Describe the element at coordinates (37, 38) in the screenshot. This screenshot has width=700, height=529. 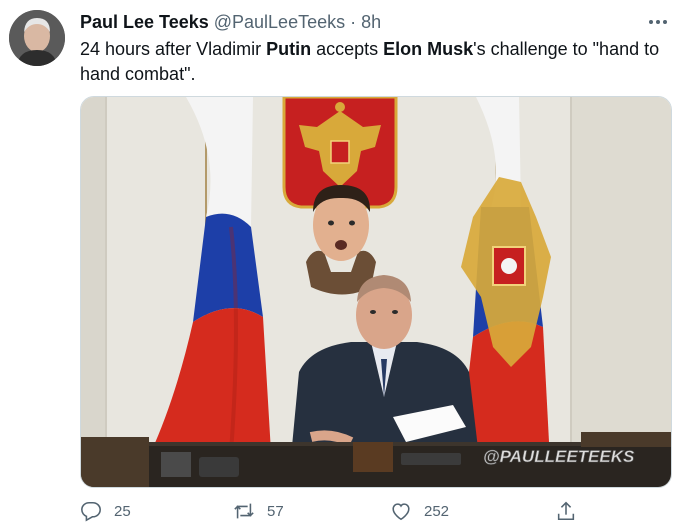
I see `author-avatar` at that location.